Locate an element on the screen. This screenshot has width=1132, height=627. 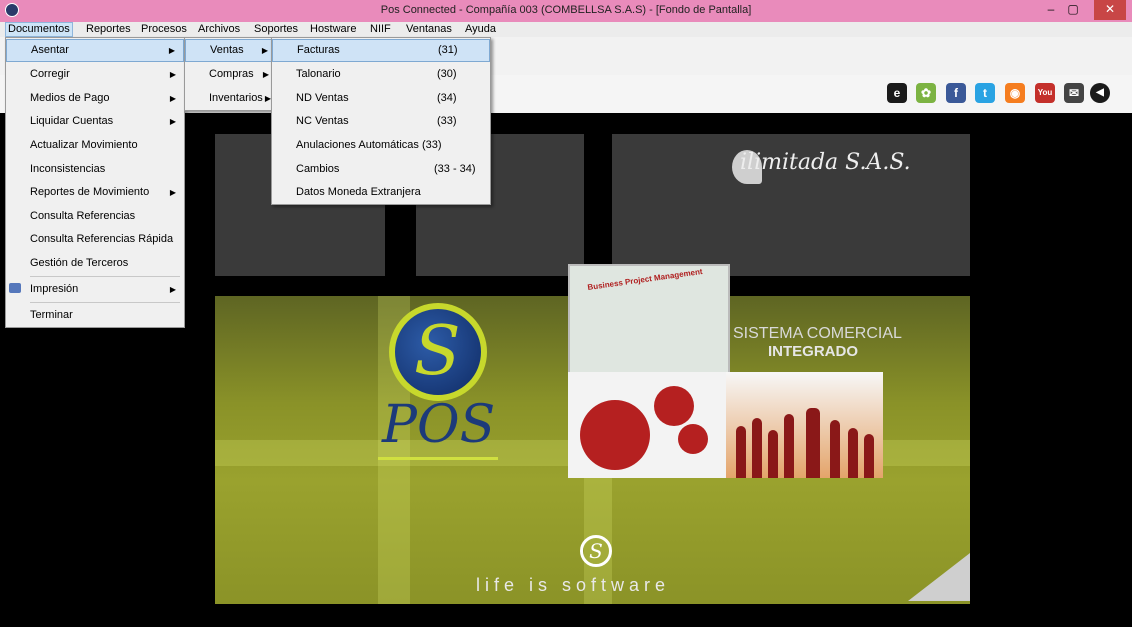
gears-image is located at coordinates (648, 425).